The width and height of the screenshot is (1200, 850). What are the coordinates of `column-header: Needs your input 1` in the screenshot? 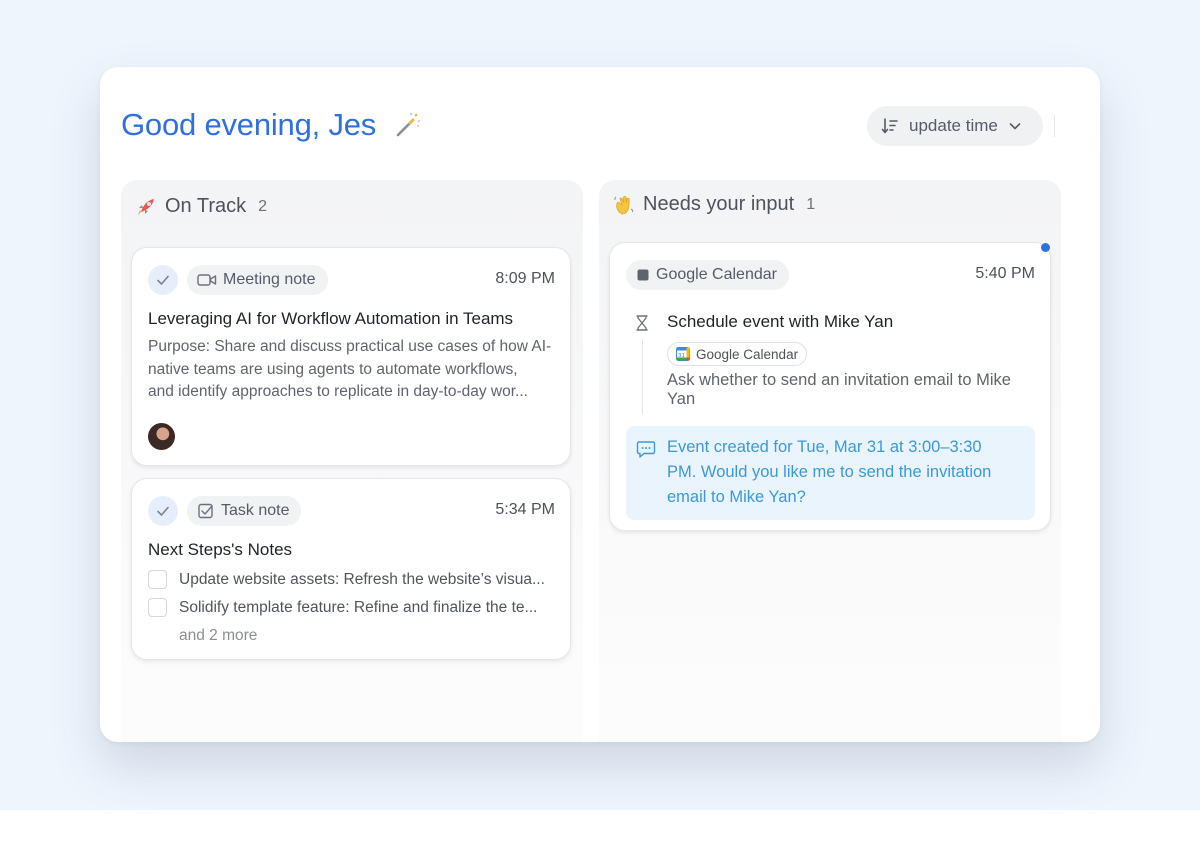 It's located at (714, 204).